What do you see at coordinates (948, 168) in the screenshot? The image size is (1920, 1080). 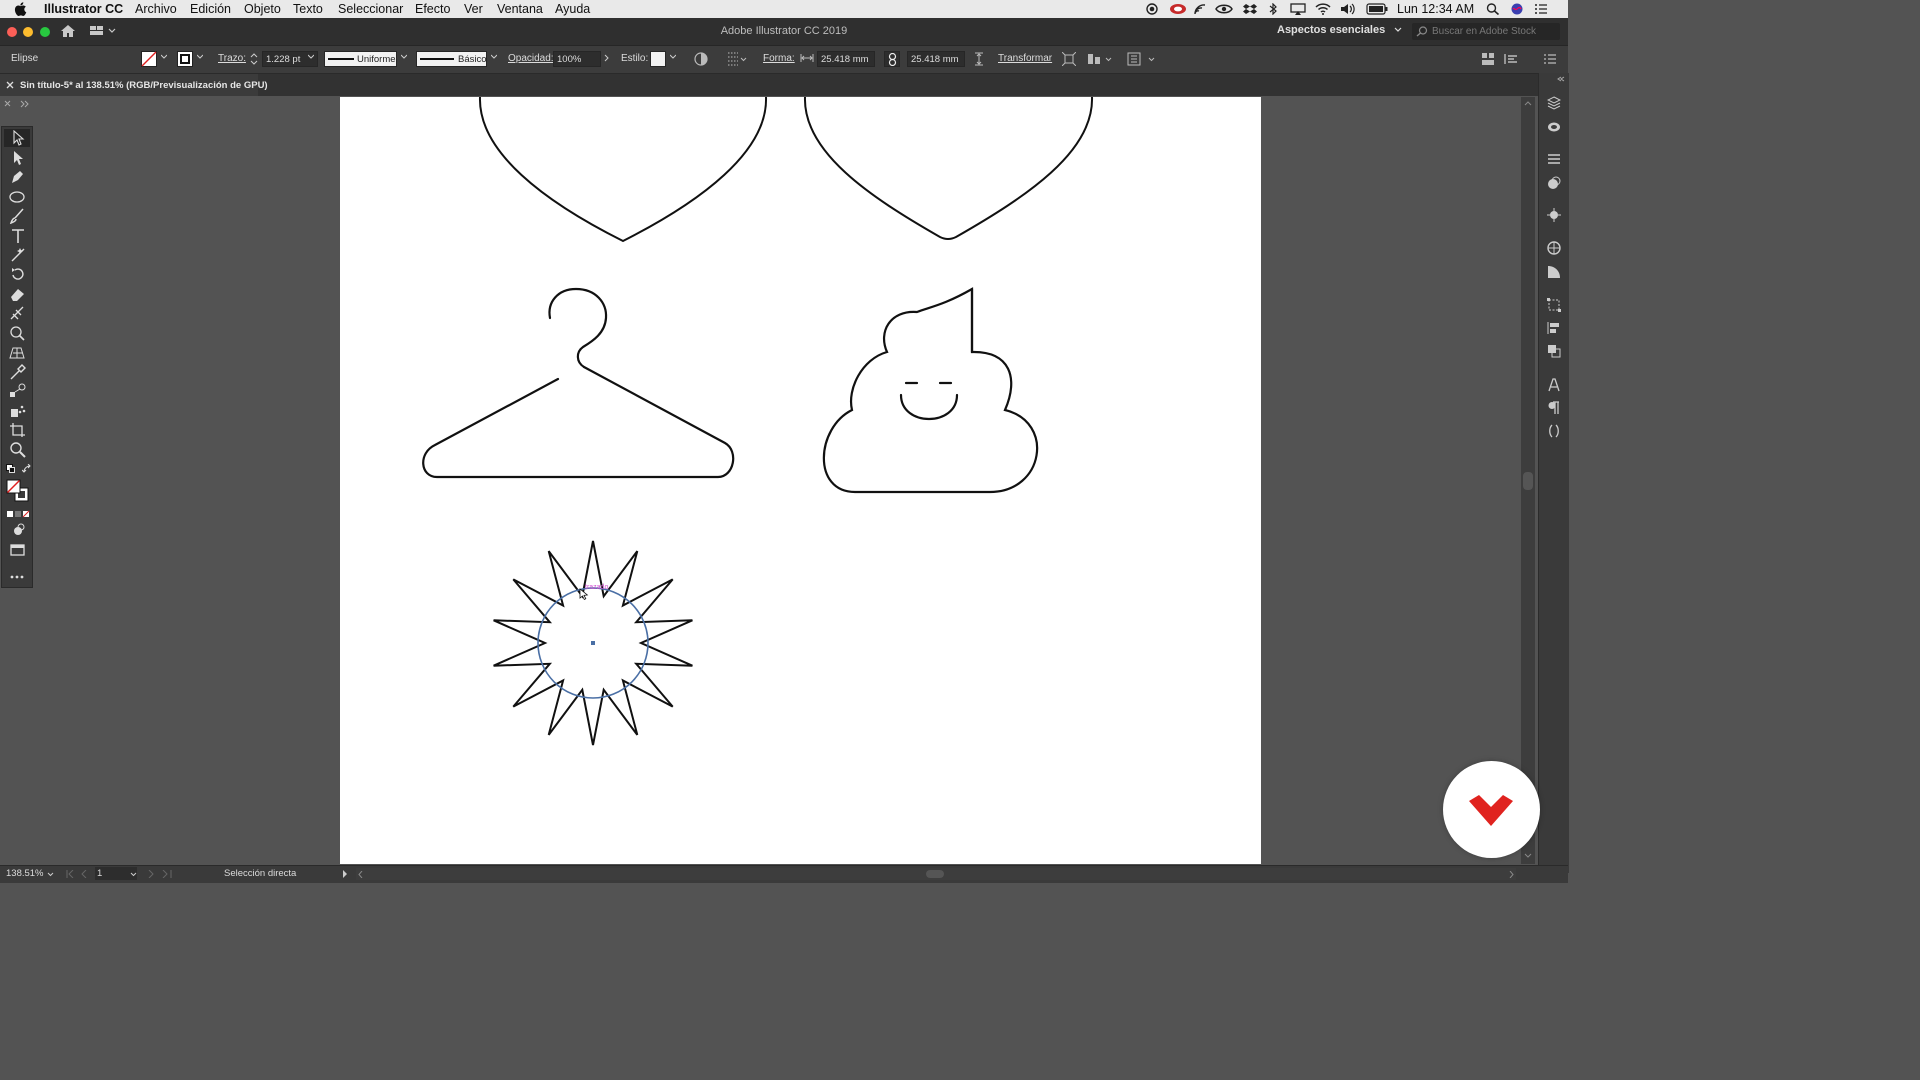 I see `heart-shape-right` at bounding box center [948, 168].